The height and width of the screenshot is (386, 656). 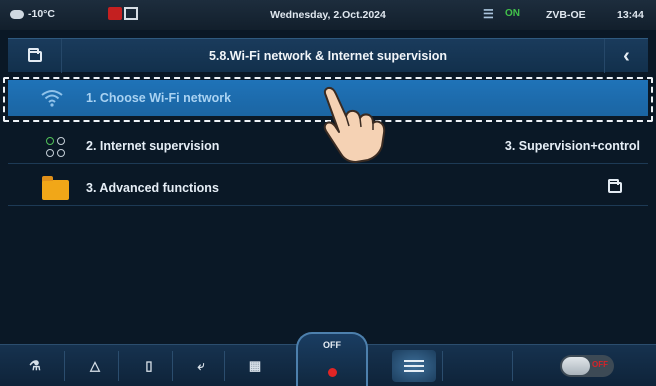 What do you see at coordinates (332, 372) in the screenshot?
I see `status-dot` at bounding box center [332, 372].